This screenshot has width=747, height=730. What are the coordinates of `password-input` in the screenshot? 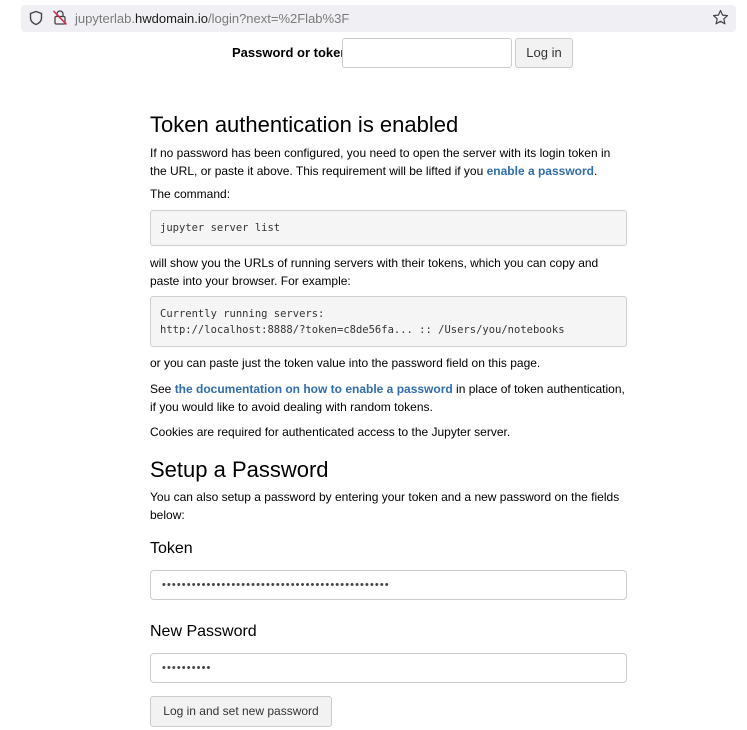 It's located at (427, 53).